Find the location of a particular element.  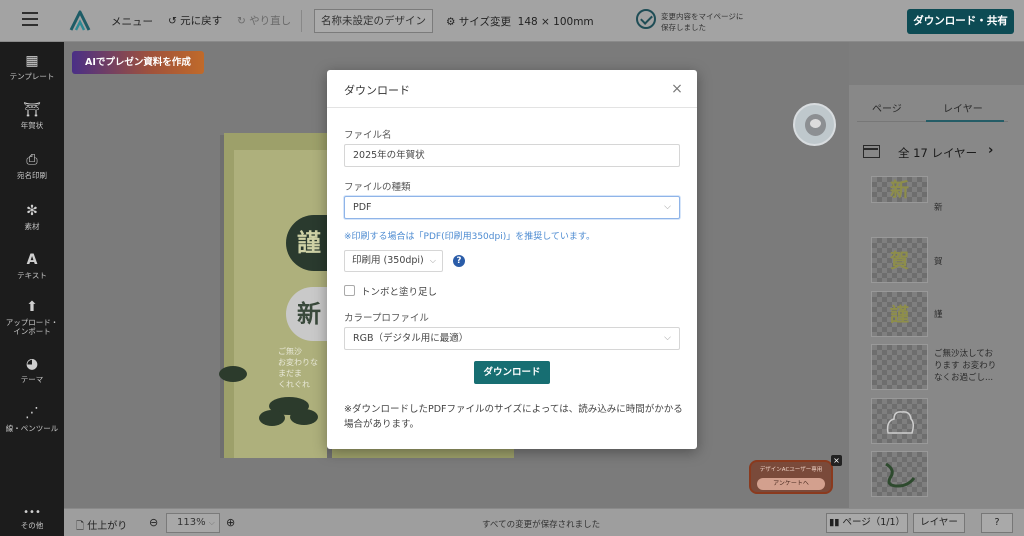

sidebar-item-template: ▦ テンプレート is located at coordinates (32, 67).